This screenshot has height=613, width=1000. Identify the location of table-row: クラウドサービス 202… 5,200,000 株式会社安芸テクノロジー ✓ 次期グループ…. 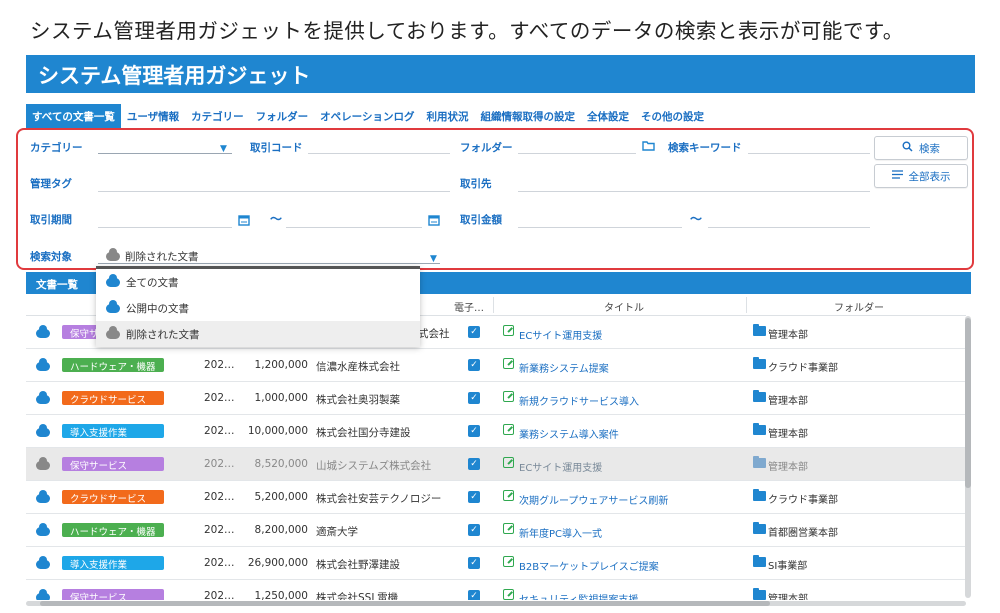
(496, 497).